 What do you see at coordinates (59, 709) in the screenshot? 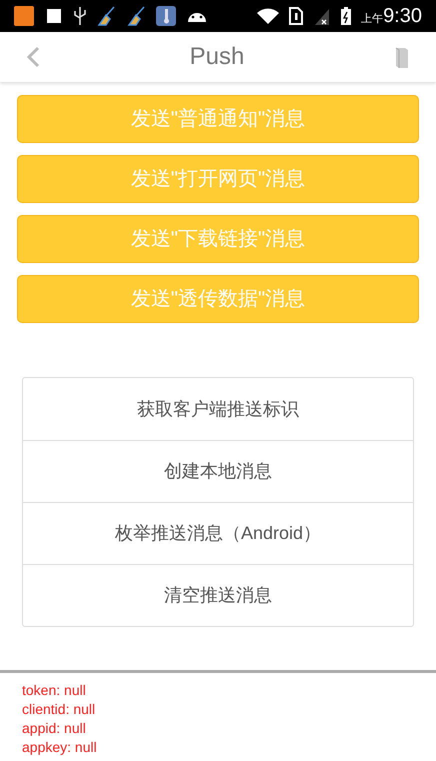
I see `log-line: clientid: null` at bounding box center [59, 709].